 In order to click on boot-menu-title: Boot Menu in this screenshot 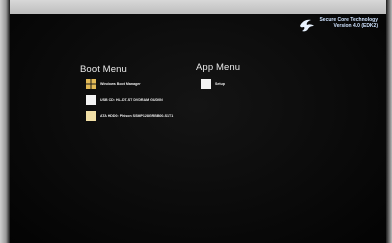, I will do `click(103, 69)`.